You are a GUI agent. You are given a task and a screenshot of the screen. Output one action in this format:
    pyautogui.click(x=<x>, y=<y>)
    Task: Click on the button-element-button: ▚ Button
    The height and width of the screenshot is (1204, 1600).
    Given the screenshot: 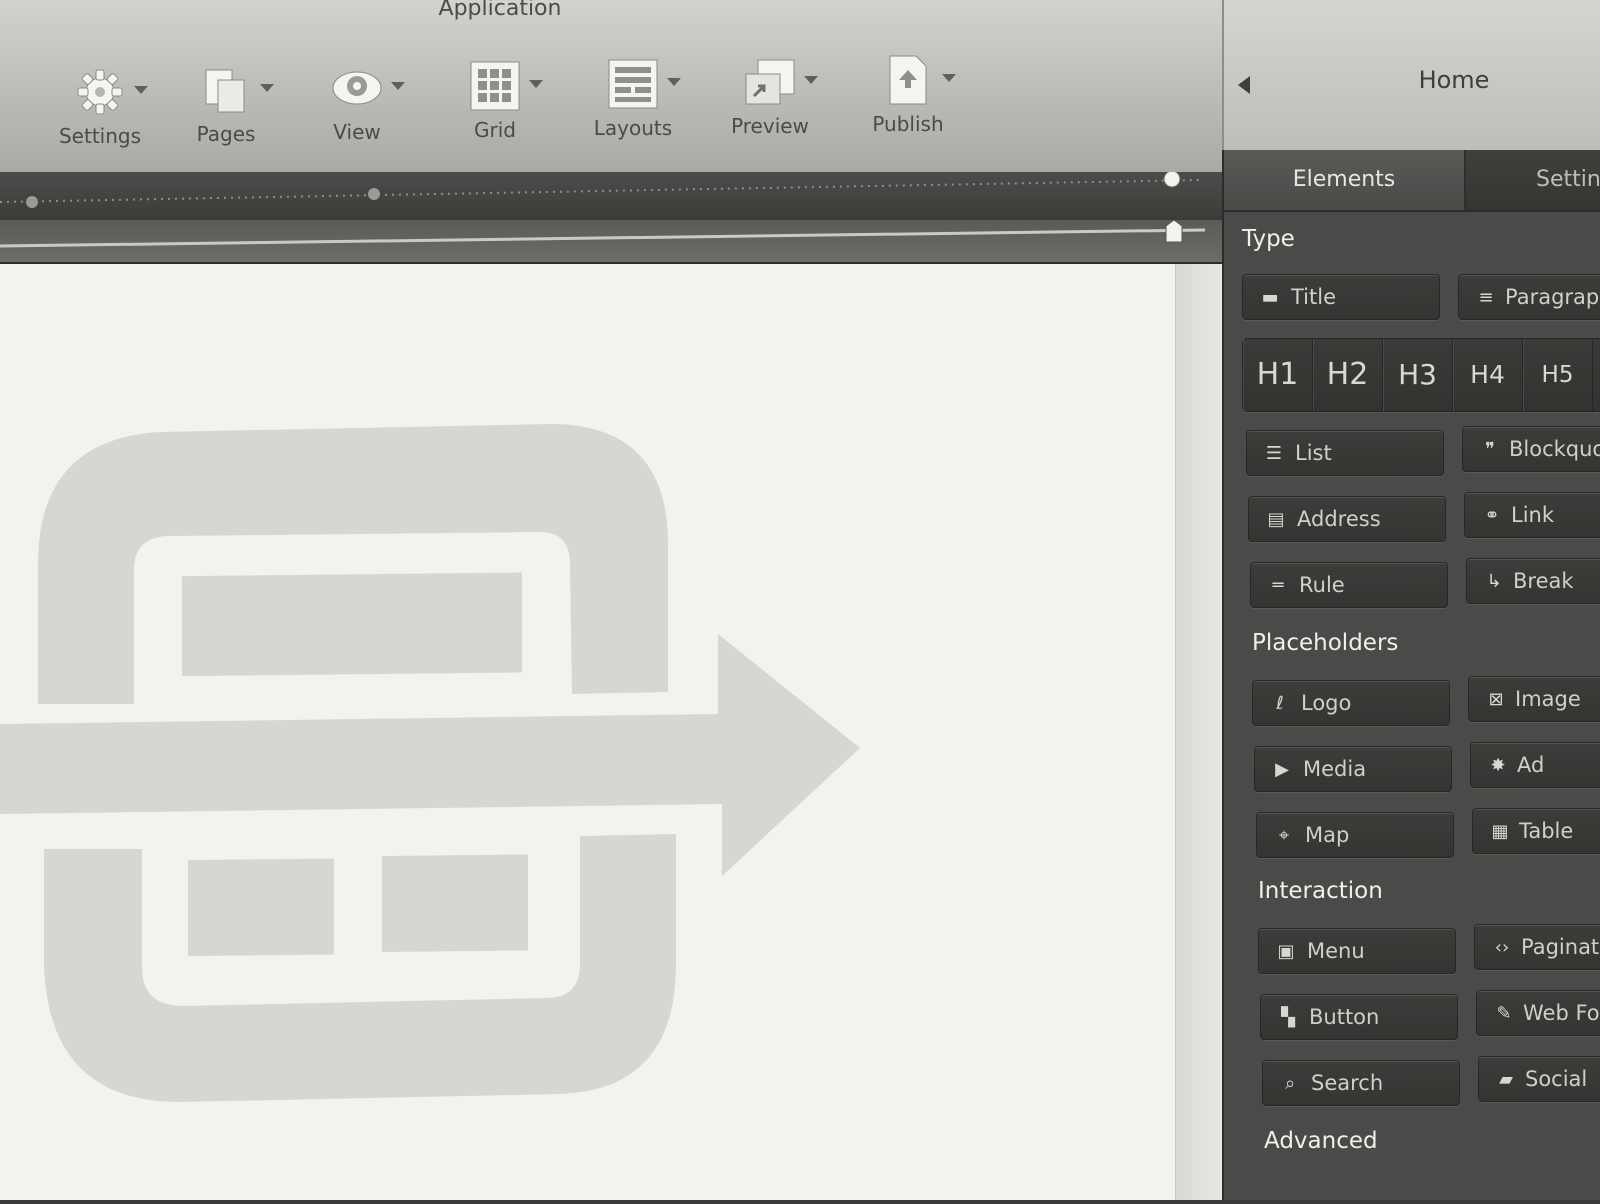 What is the action you would take?
    pyautogui.click(x=1359, y=1017)
    